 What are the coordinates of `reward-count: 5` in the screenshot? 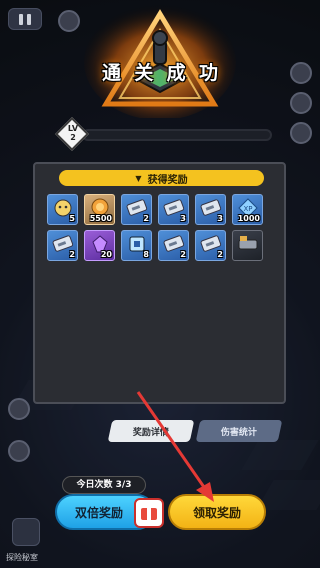 It's located at (72, 218).